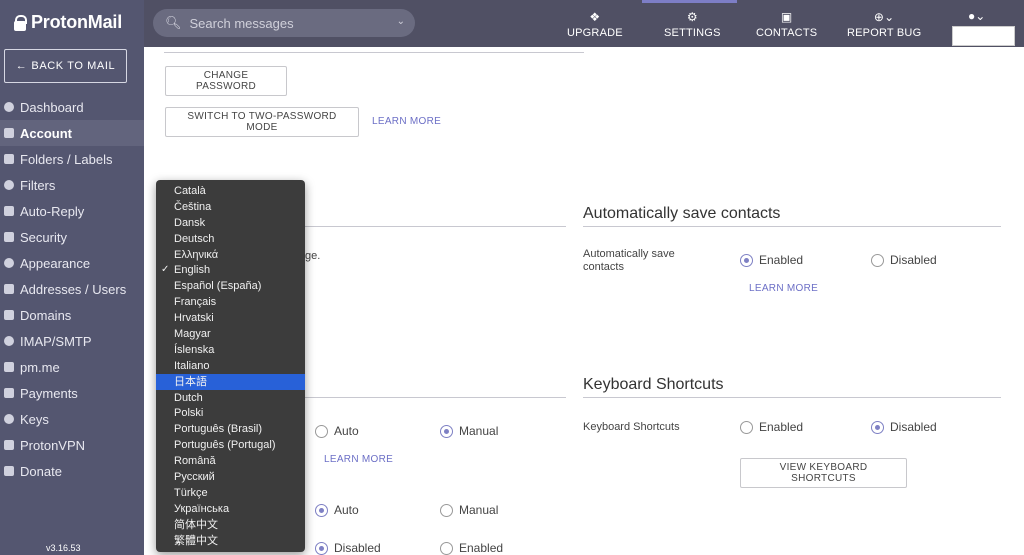 The height and width of the screenshot is (555, 1024). I want to click on language-option: Français, so click(230, 302).